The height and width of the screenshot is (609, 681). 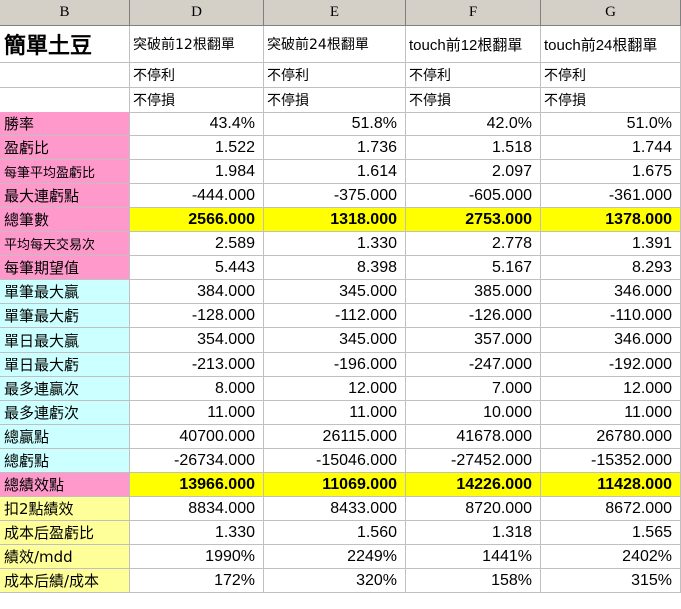 I want to click on metric-value: -247.000, so click(x=473, y=365).